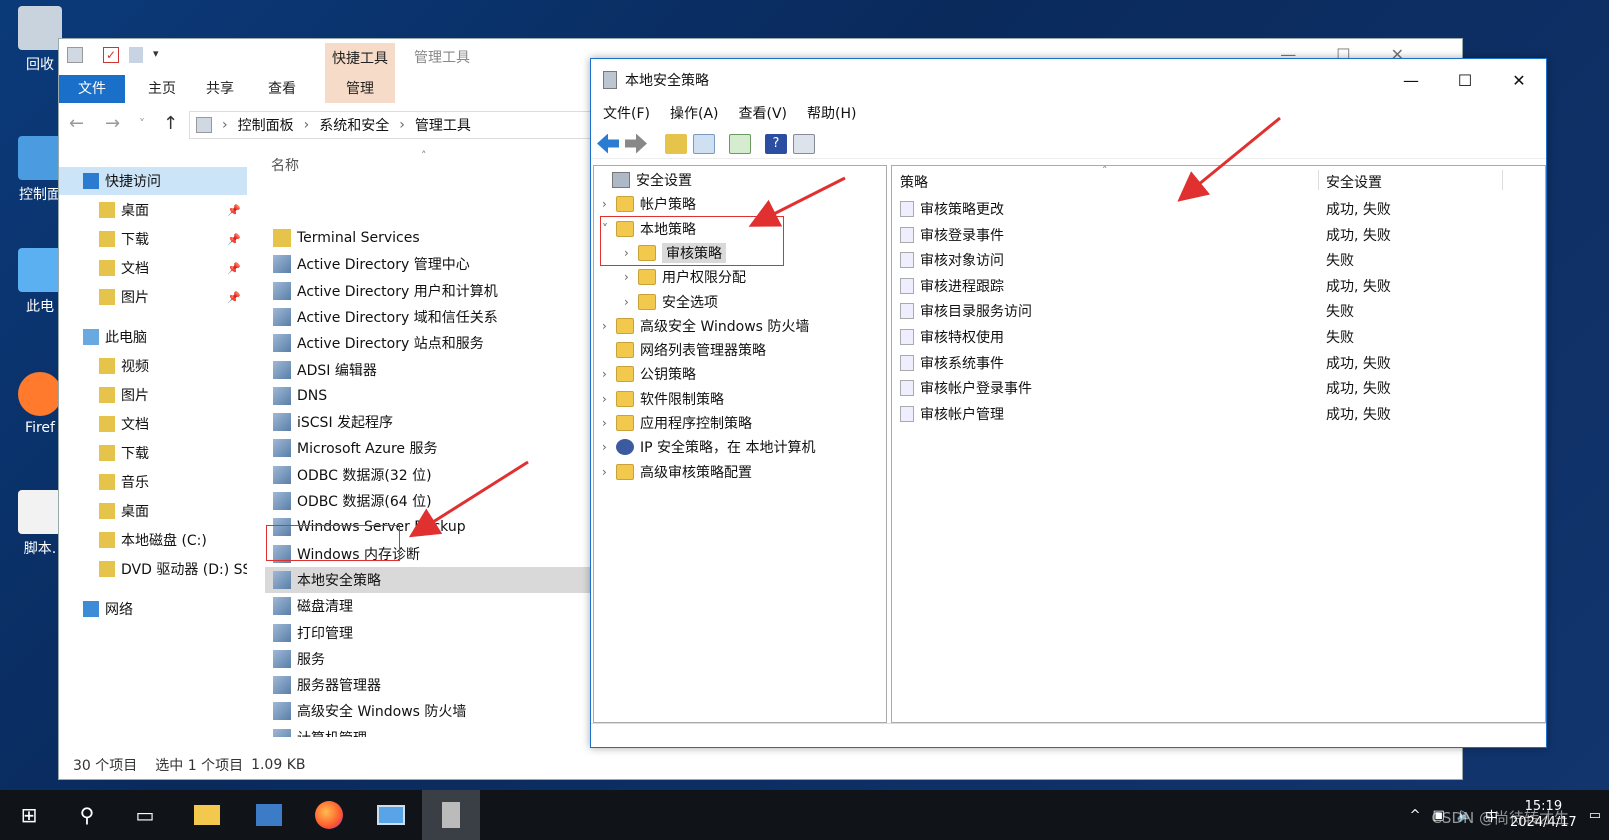  What do you see at coordinates (153, 424) in the screenshot?
I see `nav-item: 文档` at bounding box center [153, 424].